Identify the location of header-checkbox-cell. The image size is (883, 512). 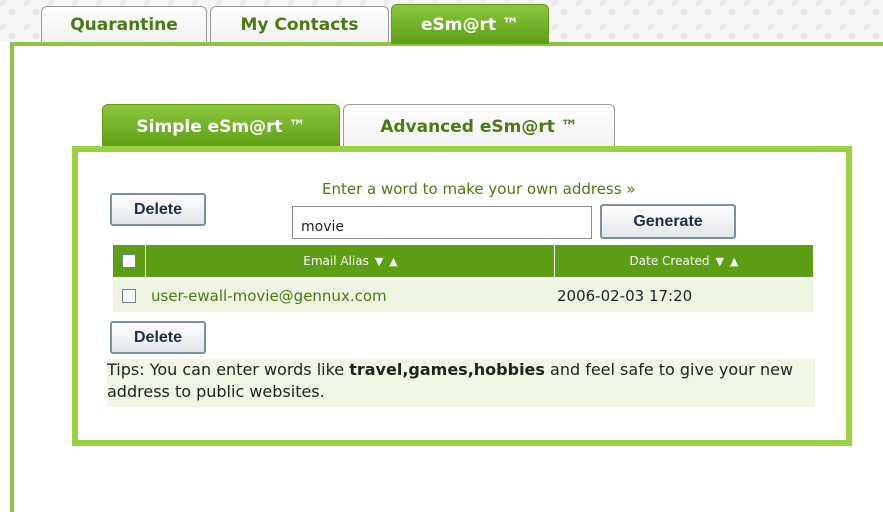
(129, 261).